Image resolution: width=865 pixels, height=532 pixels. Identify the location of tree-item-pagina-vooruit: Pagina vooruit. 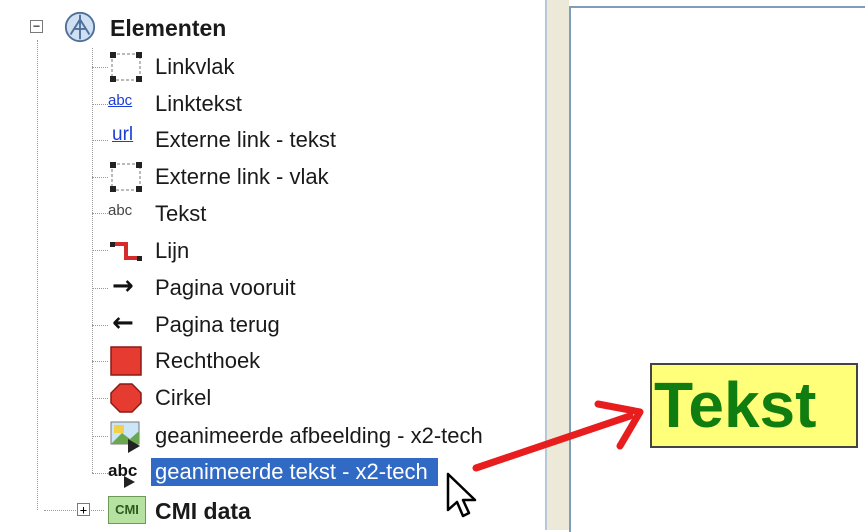
(225, 288).